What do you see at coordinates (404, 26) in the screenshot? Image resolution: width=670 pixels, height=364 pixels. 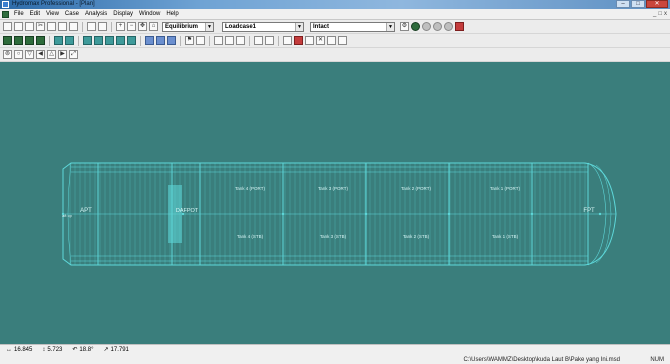 I see `settings-icon: ⚙` at bounding box center [404, 26].